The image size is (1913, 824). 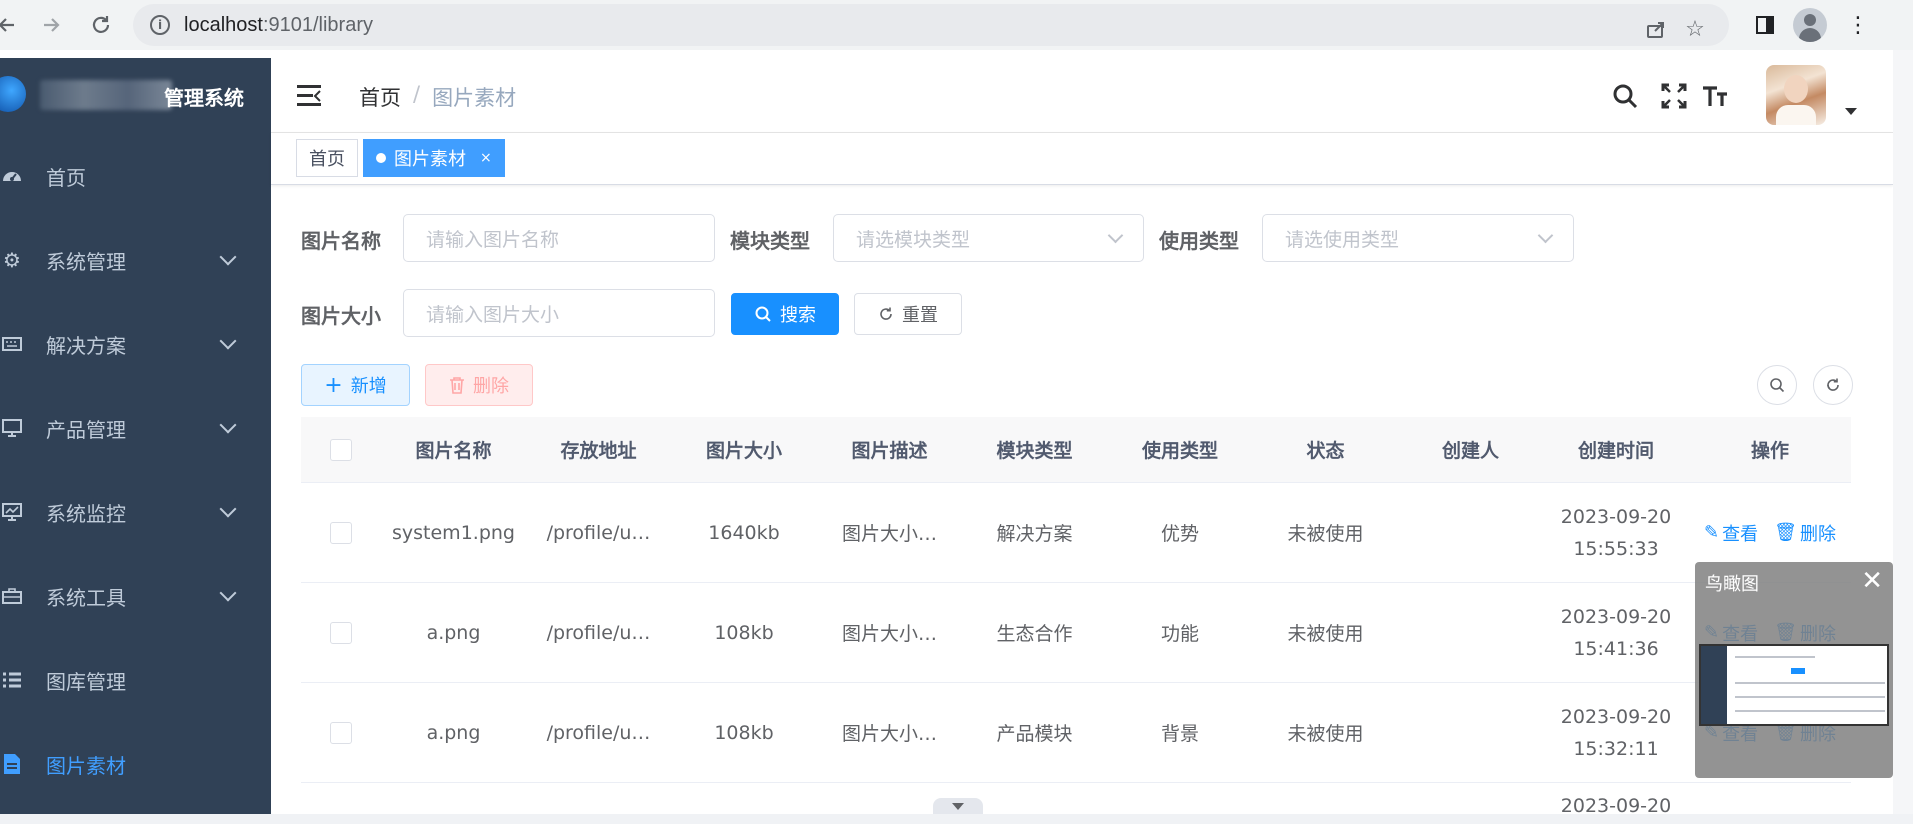 I want to click on share-icon, so click(x=1656, y=29).